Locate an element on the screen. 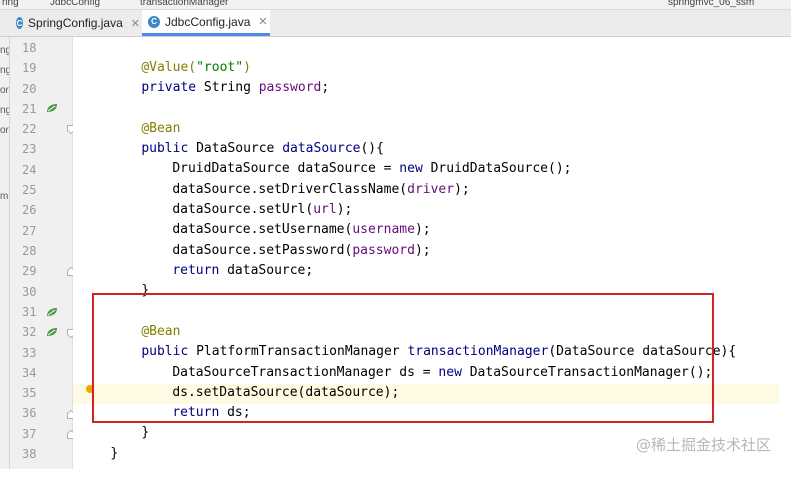 Image resolution: width=791 pixels, height=484 pixels. line-number: 18 is located at coordinates (29, 48).